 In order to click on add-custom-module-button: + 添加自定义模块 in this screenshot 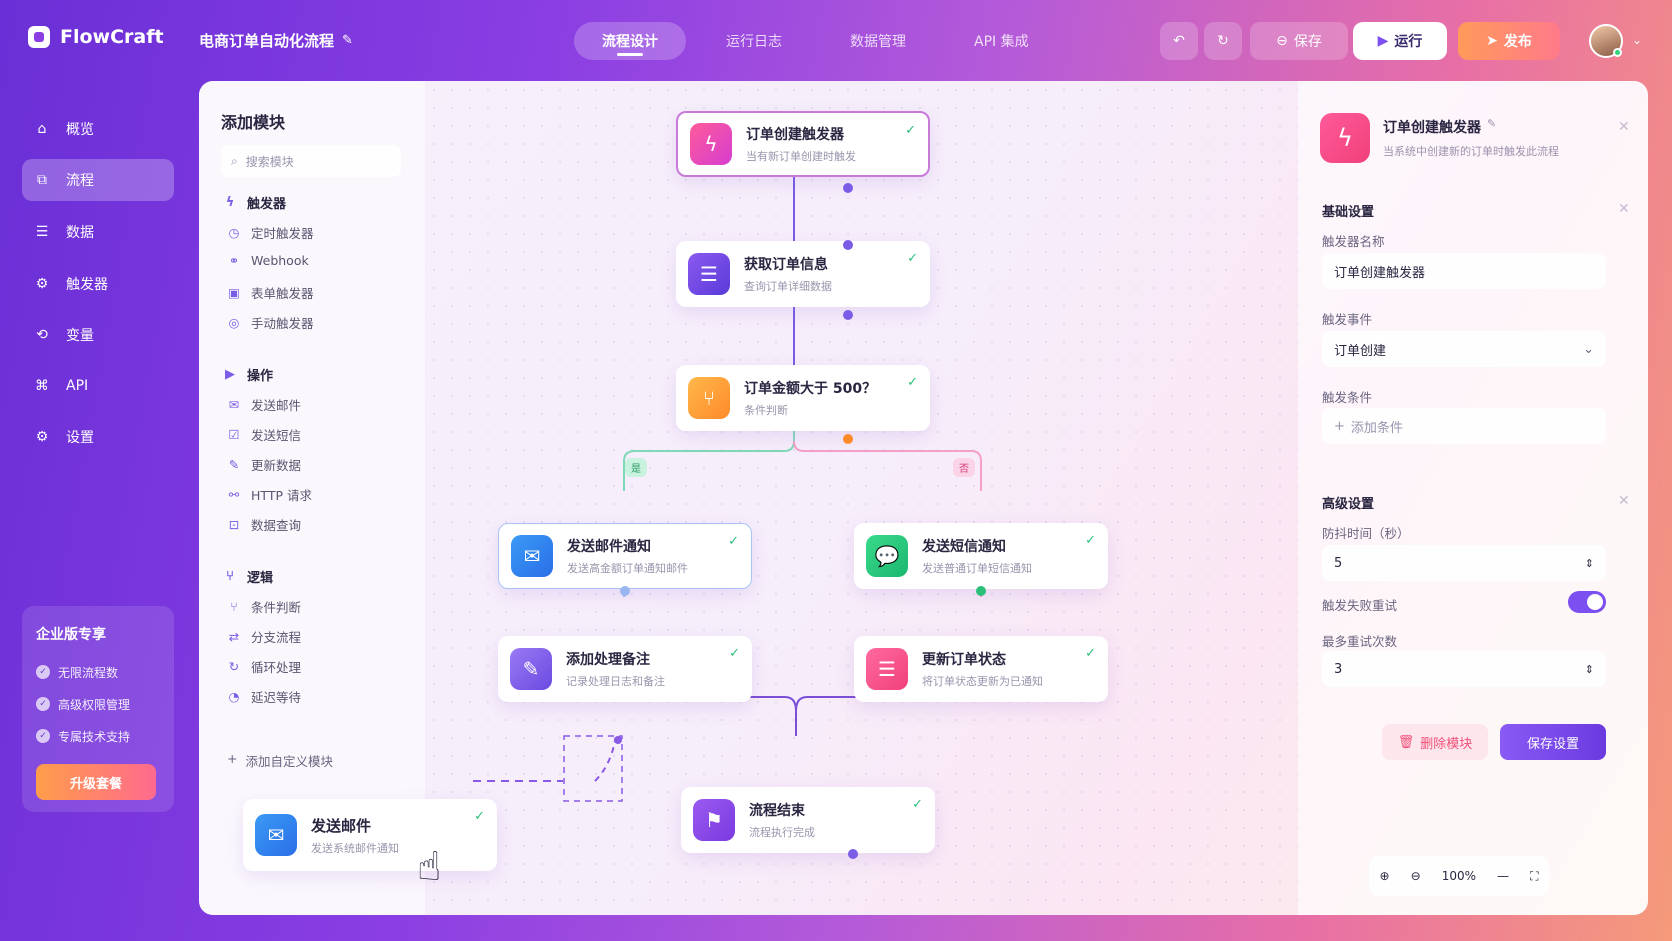, I will do `click(280, 760)`.